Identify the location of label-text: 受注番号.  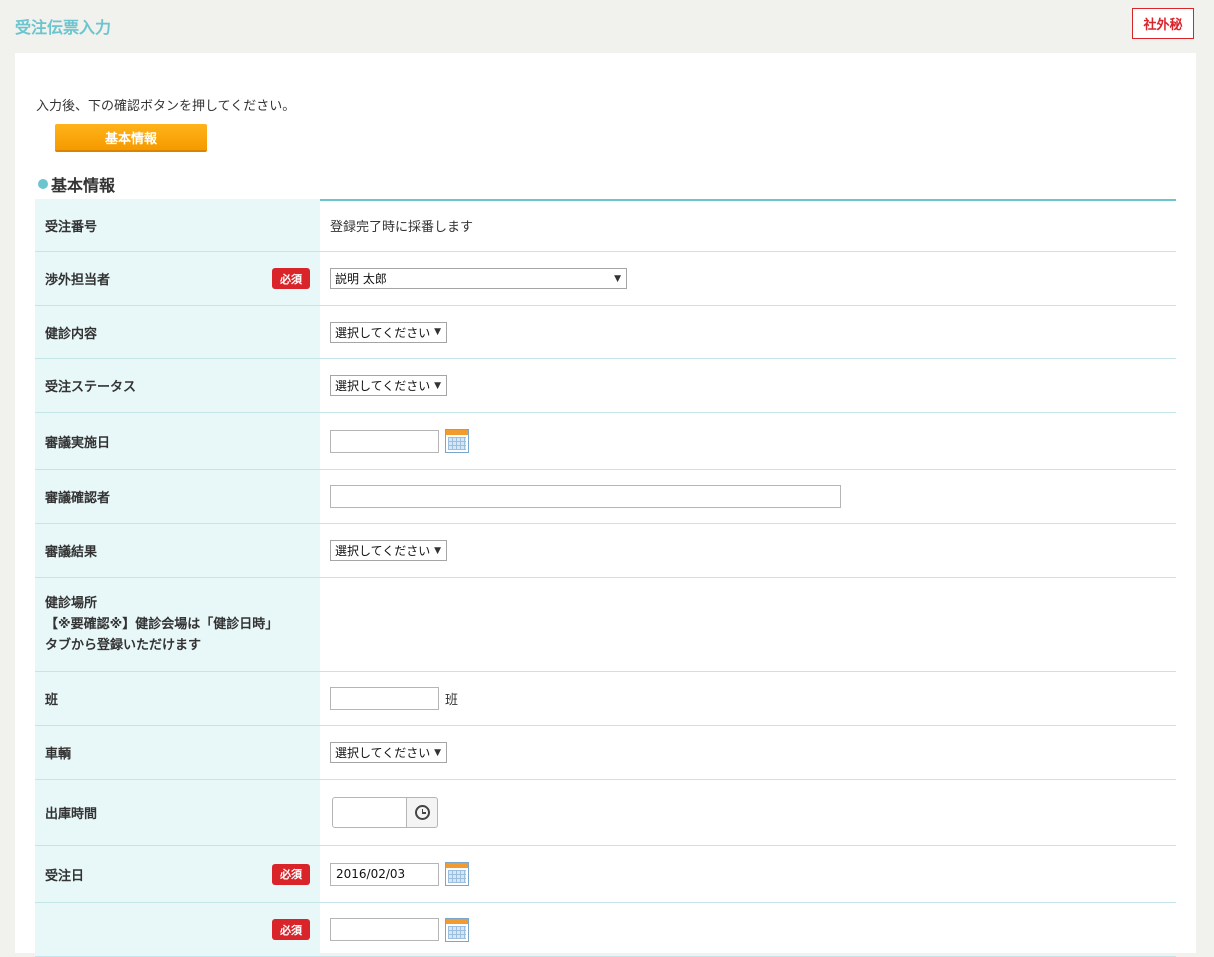
(71, 227).